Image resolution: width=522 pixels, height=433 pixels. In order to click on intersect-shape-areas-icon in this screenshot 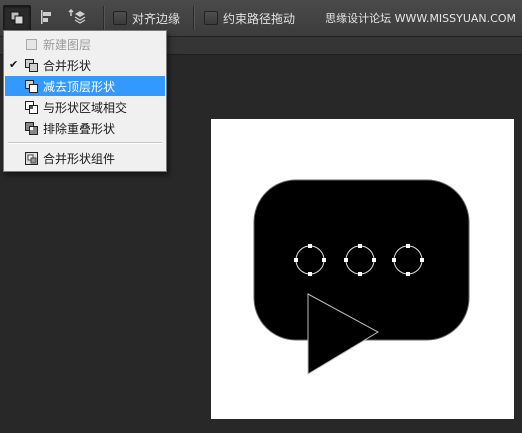, I will do `click(31, 107)`.